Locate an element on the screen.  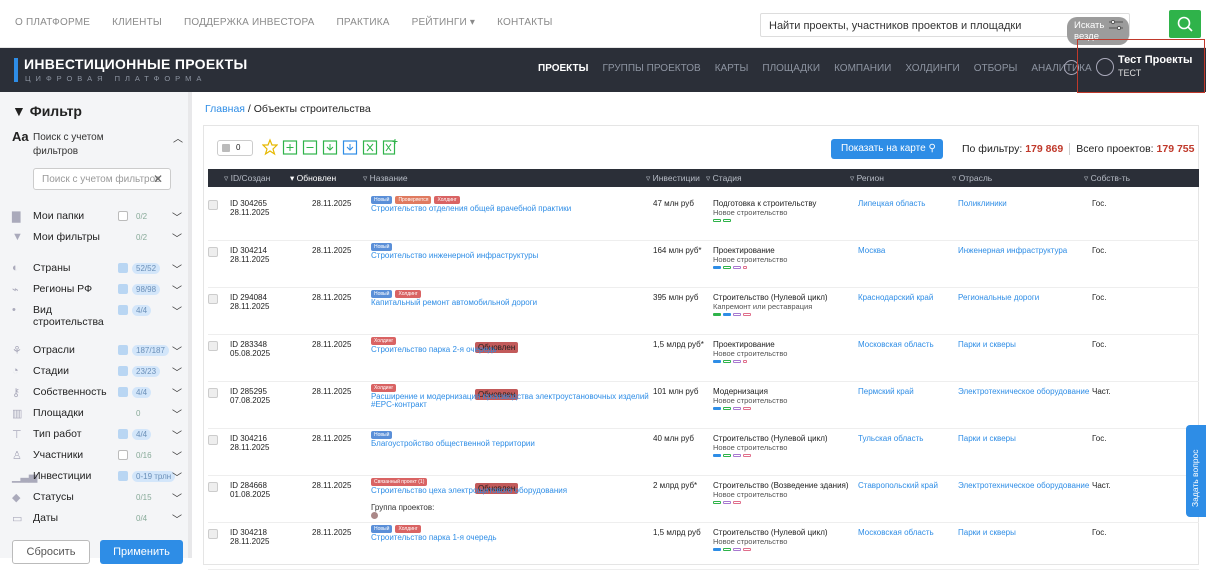
filter-construction-type: • Вид строительства 4/4 ﹀ is located at coordinates (94, 317).